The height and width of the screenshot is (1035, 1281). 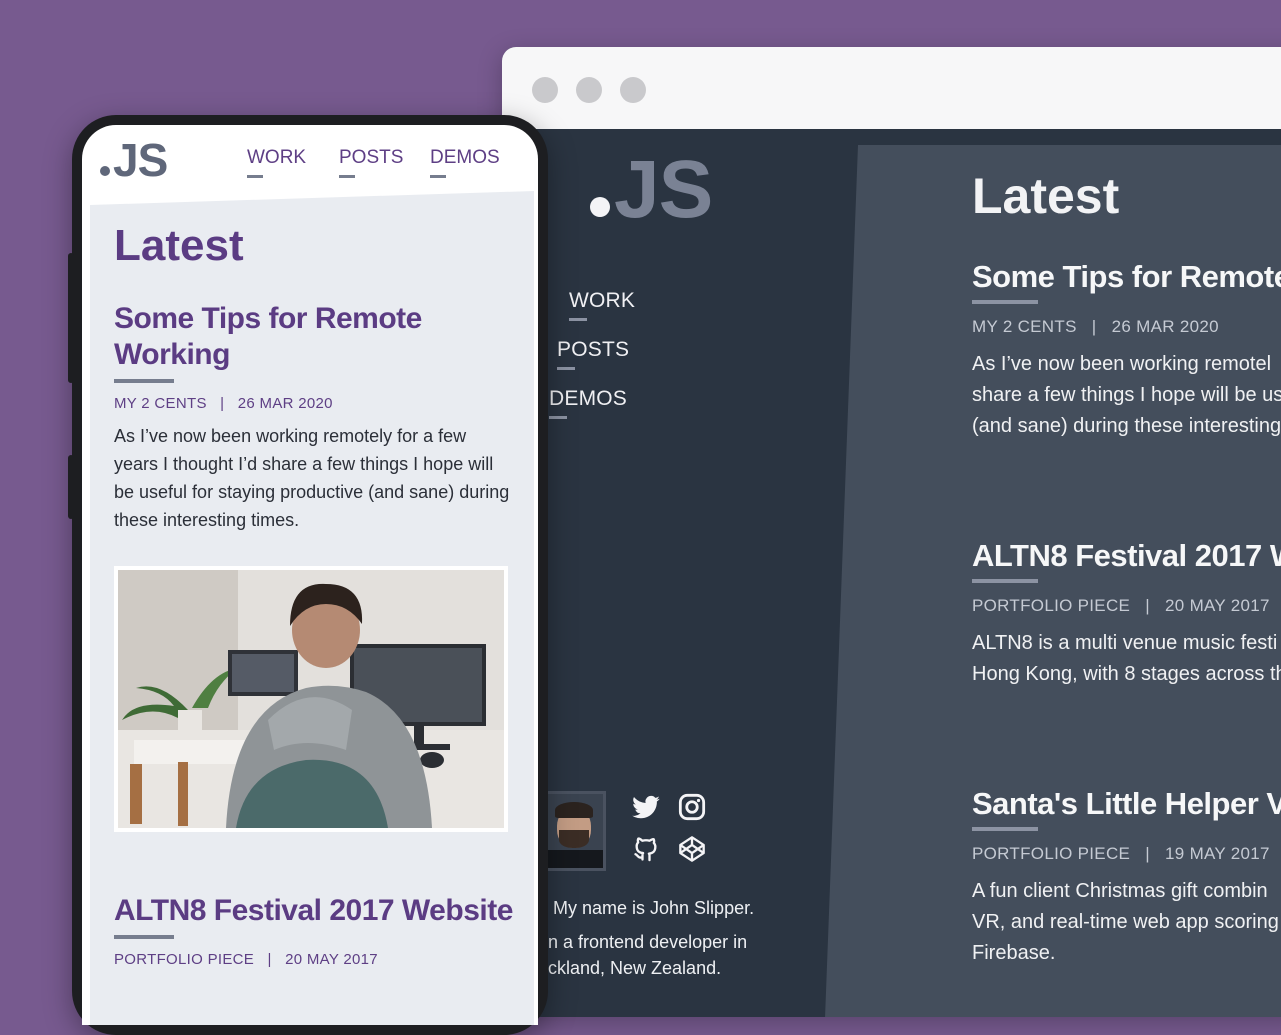 What do you see at coordinates (692, 849) in the screenshot?
I see `codepen-icon` at bounding box center [692, 849].